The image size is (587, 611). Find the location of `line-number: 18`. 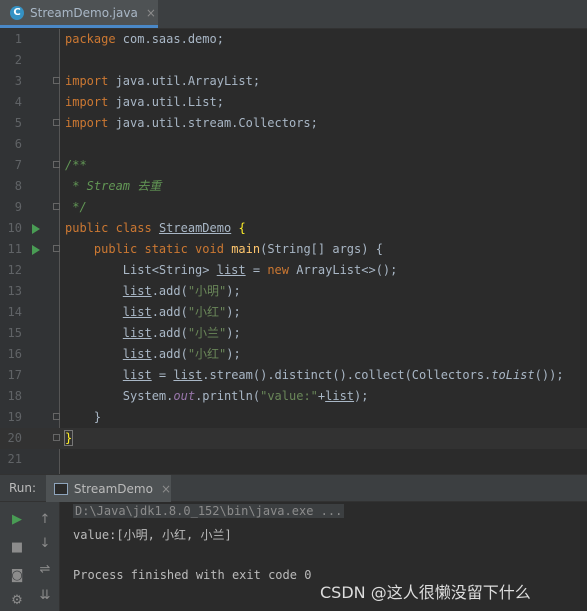

line-number: 18 is located at coordinates (14, 396).